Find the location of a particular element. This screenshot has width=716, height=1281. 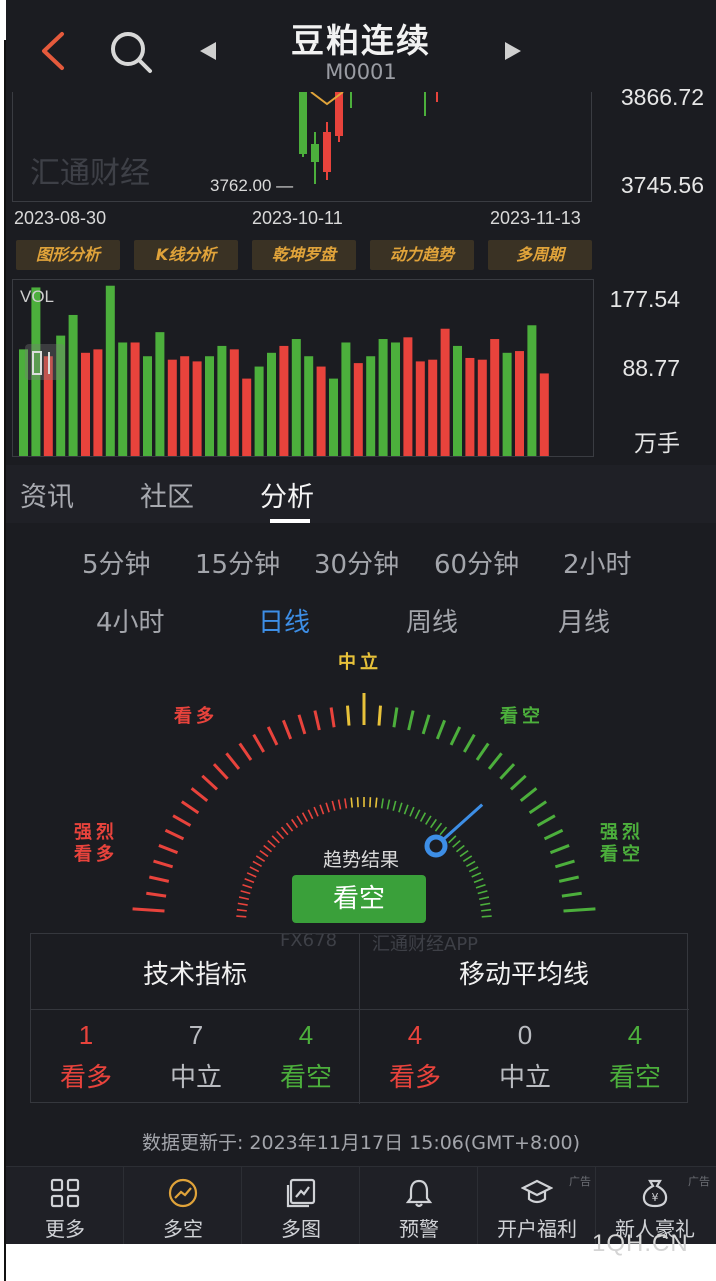

nav-alert: 预警 is located at coordinates (419, 1205).